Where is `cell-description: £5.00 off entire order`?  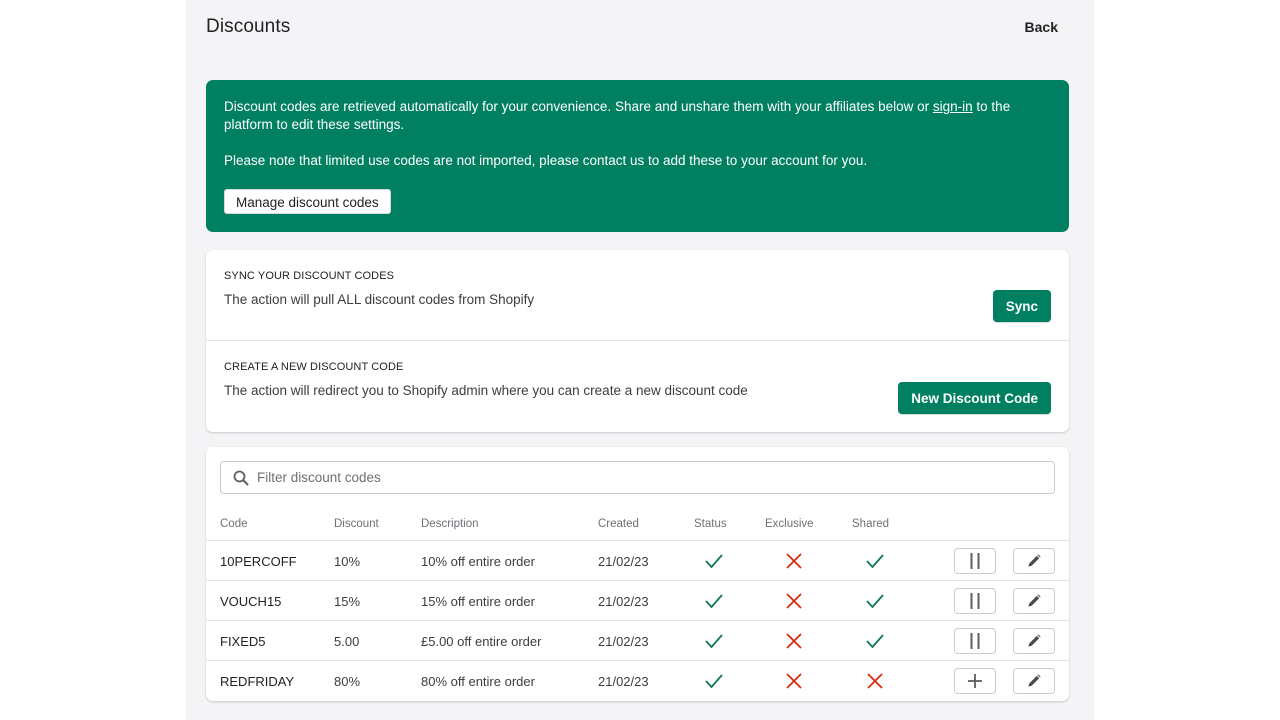
cell-description: £5.00 off entire order is located at coordinates (481, 641).